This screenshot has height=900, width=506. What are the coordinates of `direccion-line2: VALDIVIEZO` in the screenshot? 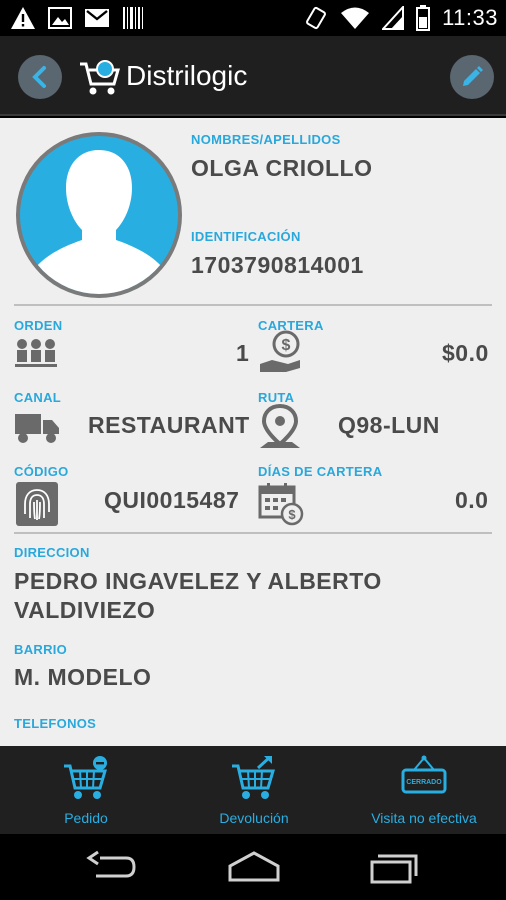 It's located at (85, 610).